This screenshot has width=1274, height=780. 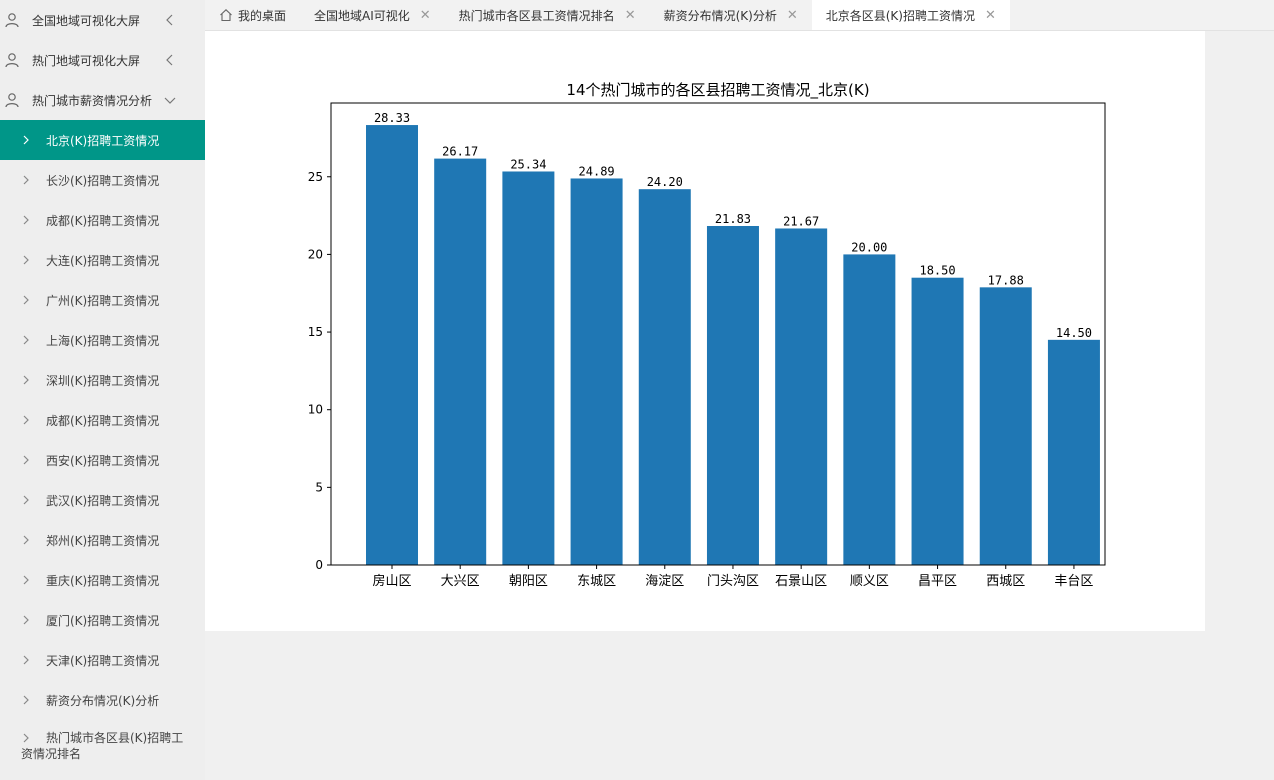 I want to click on sidebar-subitem-label: 厦门(K)招聘工资情况, so click(x=103, y=620).